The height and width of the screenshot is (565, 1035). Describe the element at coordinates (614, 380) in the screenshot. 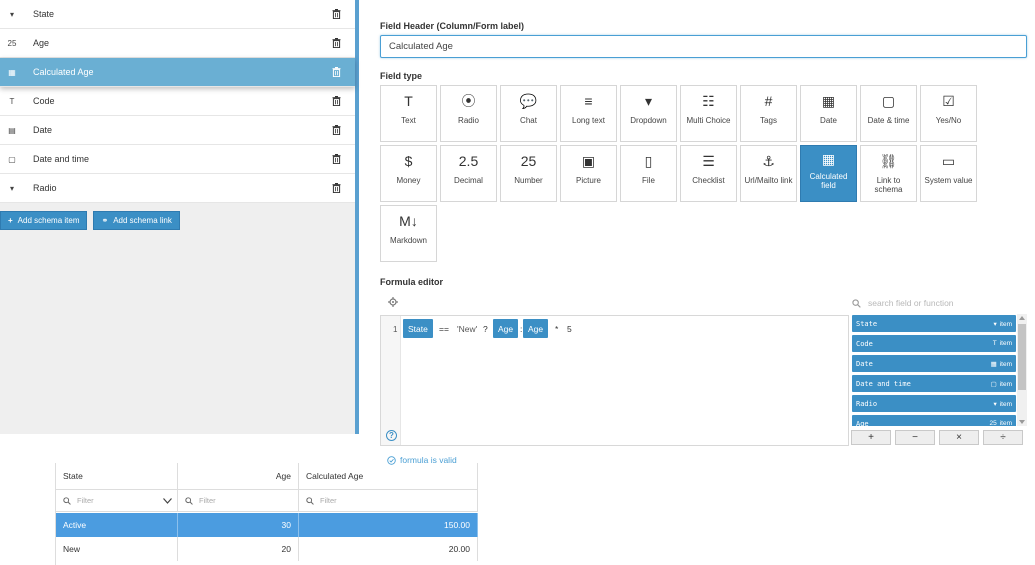

I see `formula-editor: 1 State == 'New'? Age: Age * 5 ?` at that location.